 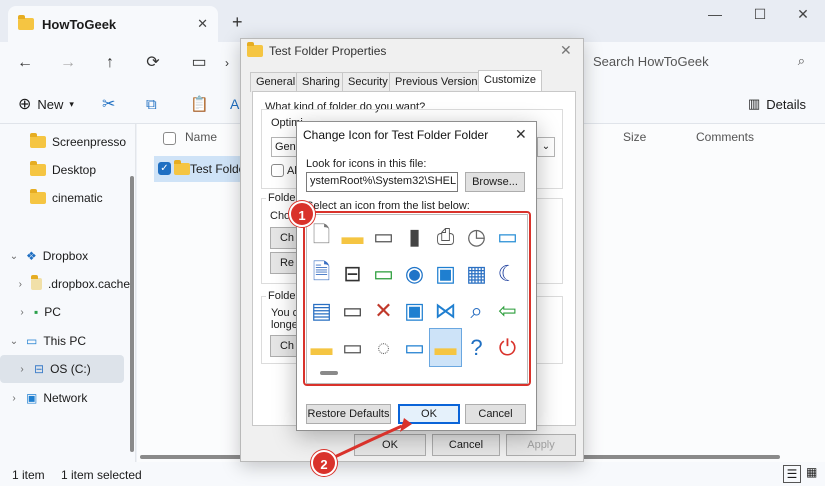 I want to click on tab-sharing: Sharing, so click(x=321, y=82).